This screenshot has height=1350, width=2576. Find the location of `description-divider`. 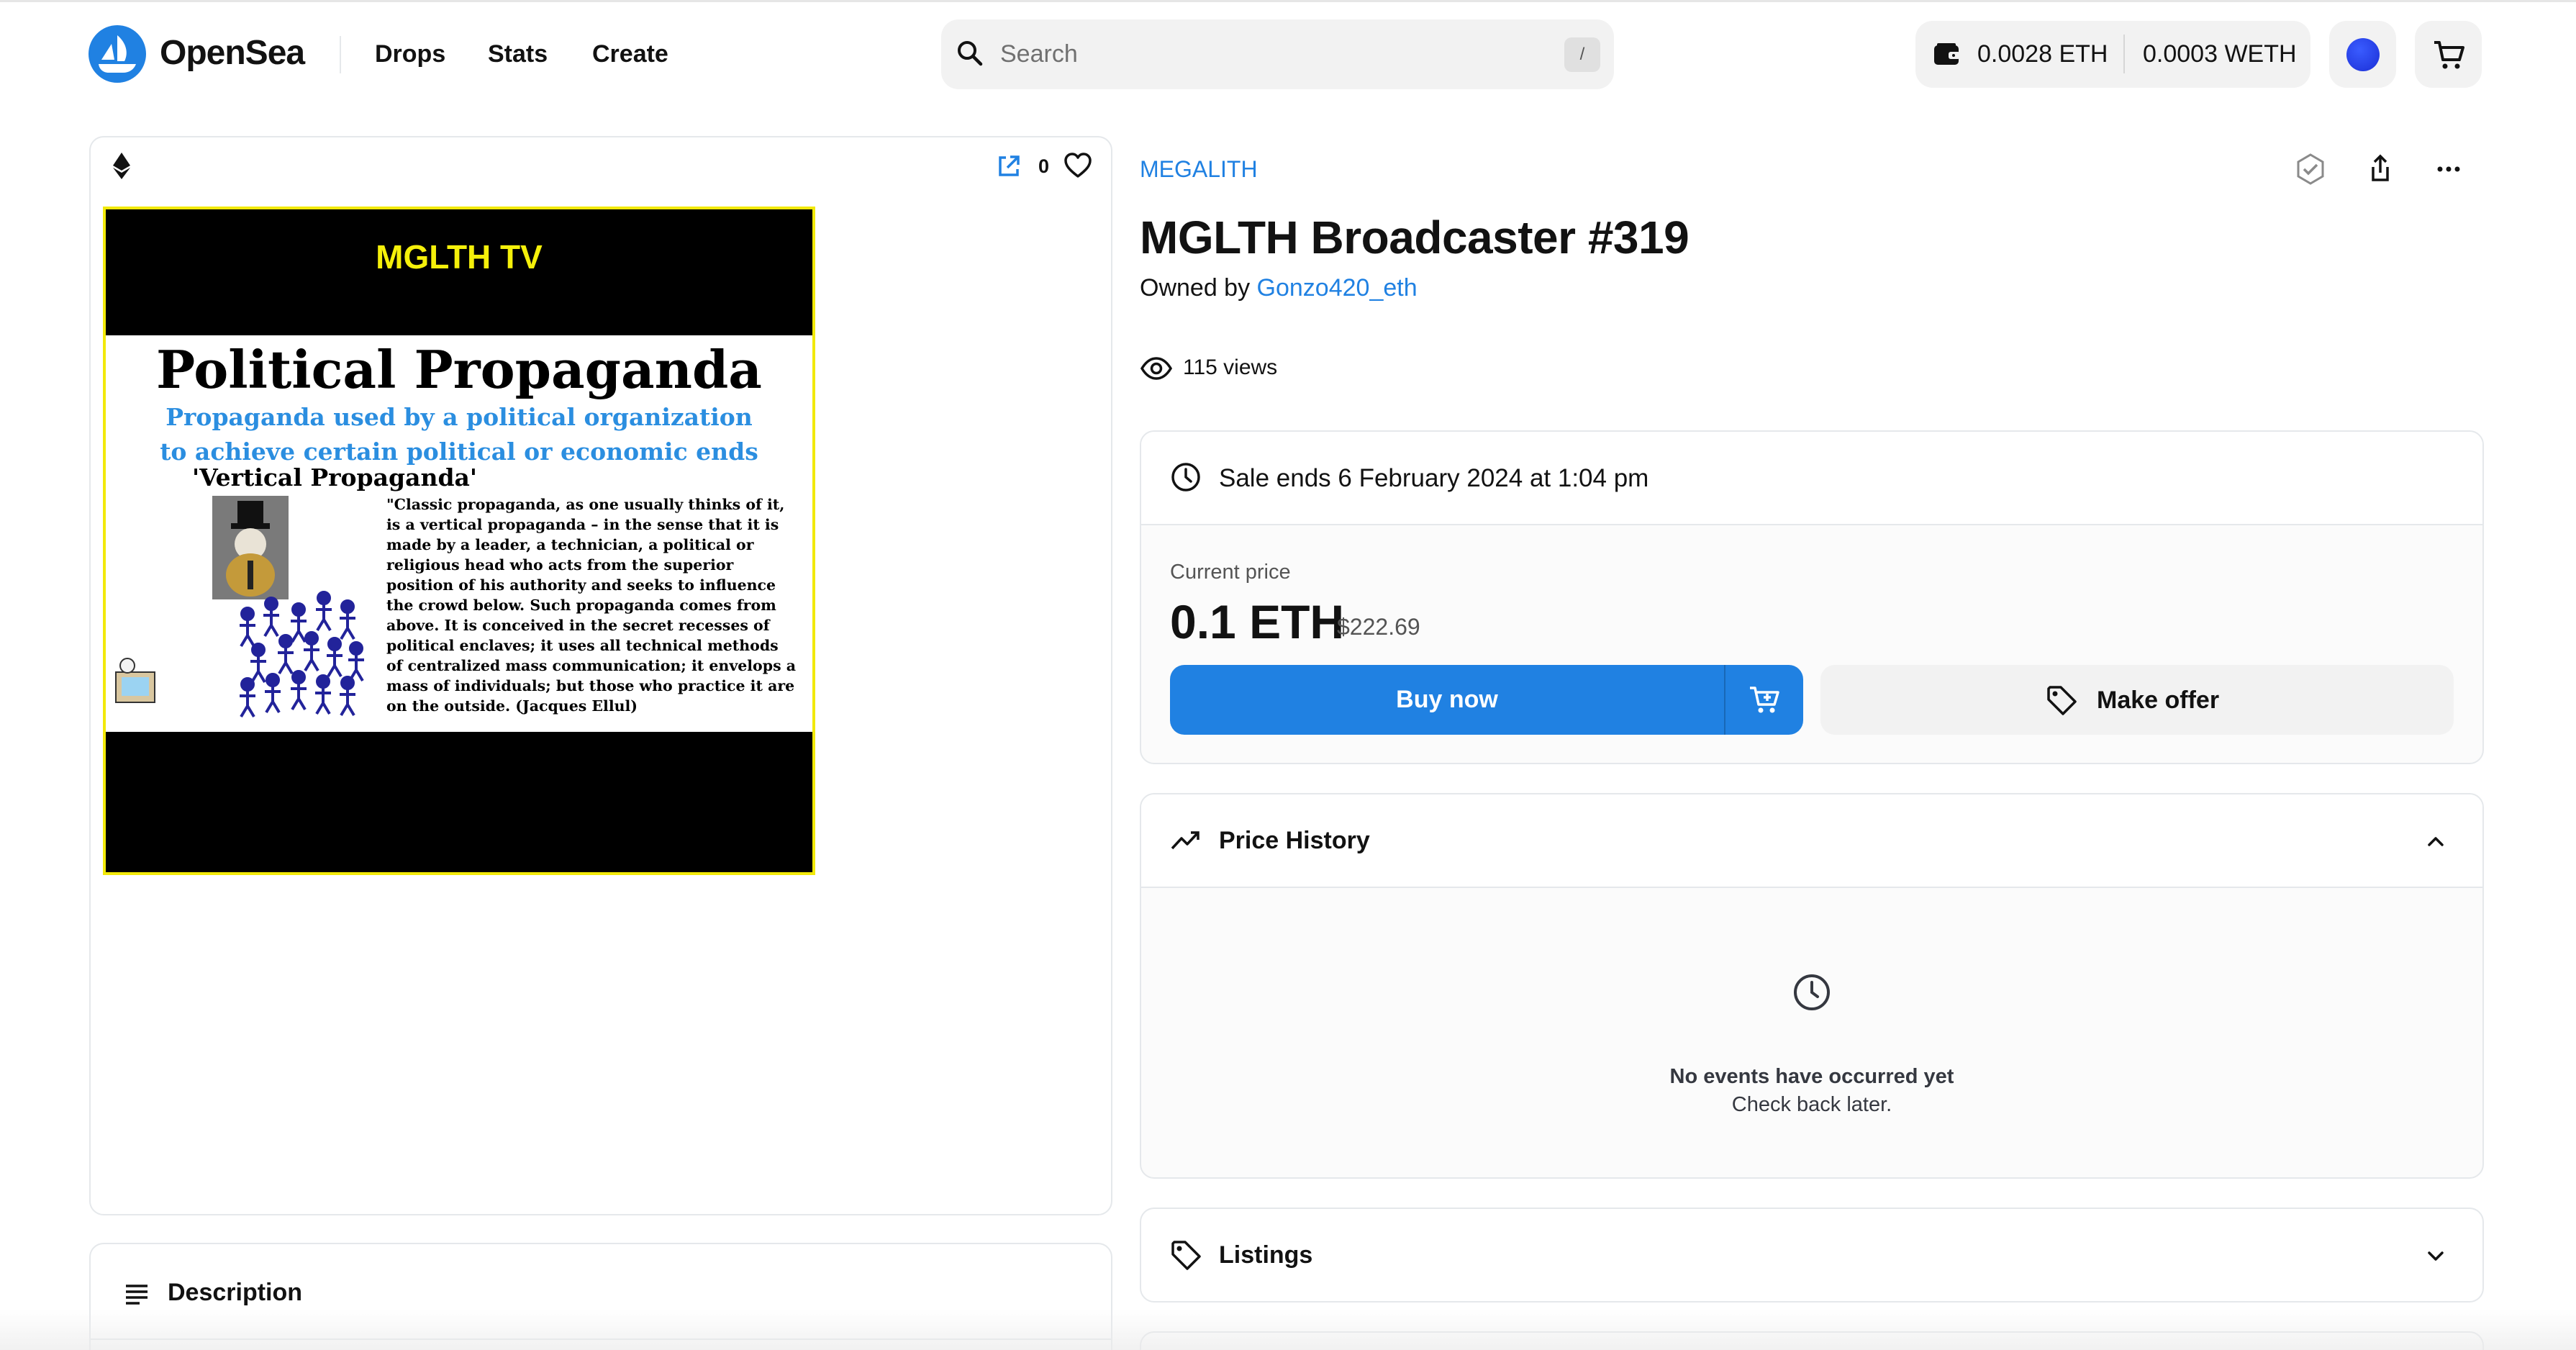

description-divider is located at coordinates (600, 1339).